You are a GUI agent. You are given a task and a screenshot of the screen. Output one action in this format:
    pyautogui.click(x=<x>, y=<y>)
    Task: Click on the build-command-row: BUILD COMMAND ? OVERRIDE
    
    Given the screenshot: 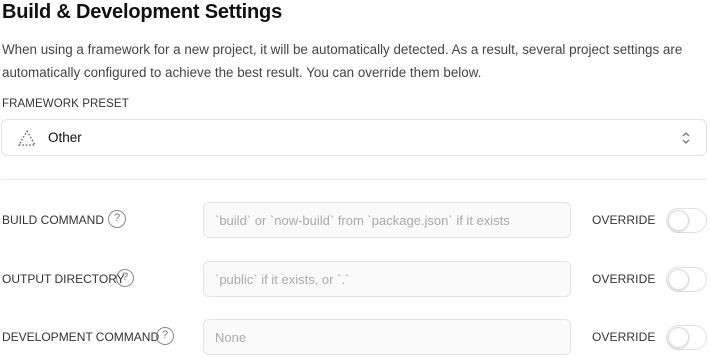 What is the action you would take?
    pyautogui.click(x=355, y=220)
    